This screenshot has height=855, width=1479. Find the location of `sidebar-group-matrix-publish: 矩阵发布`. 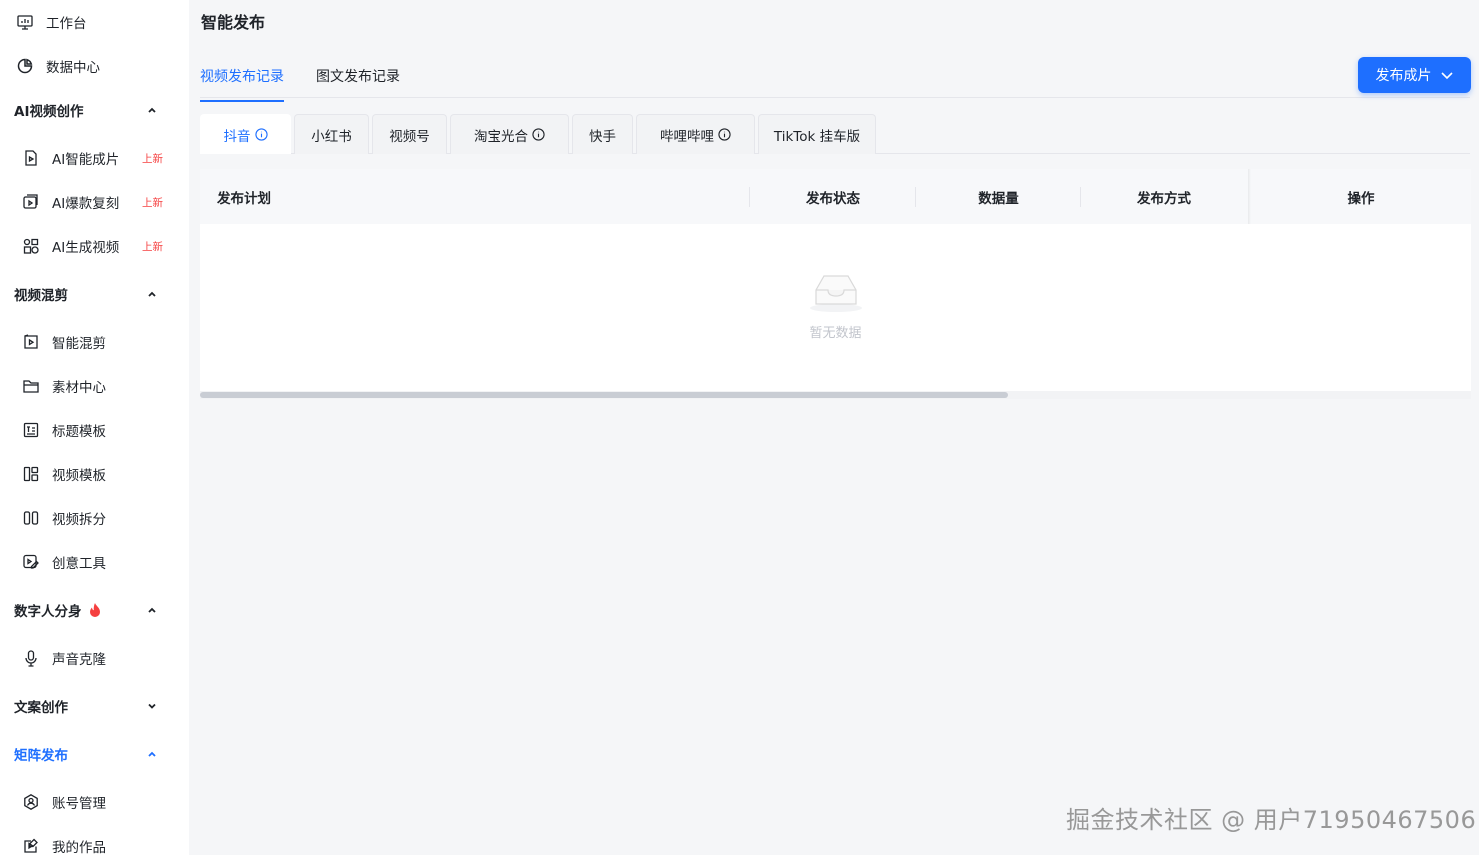

sidebar-group-matrix-publish: 矩阵发布 is located at coordinates (94, 754).